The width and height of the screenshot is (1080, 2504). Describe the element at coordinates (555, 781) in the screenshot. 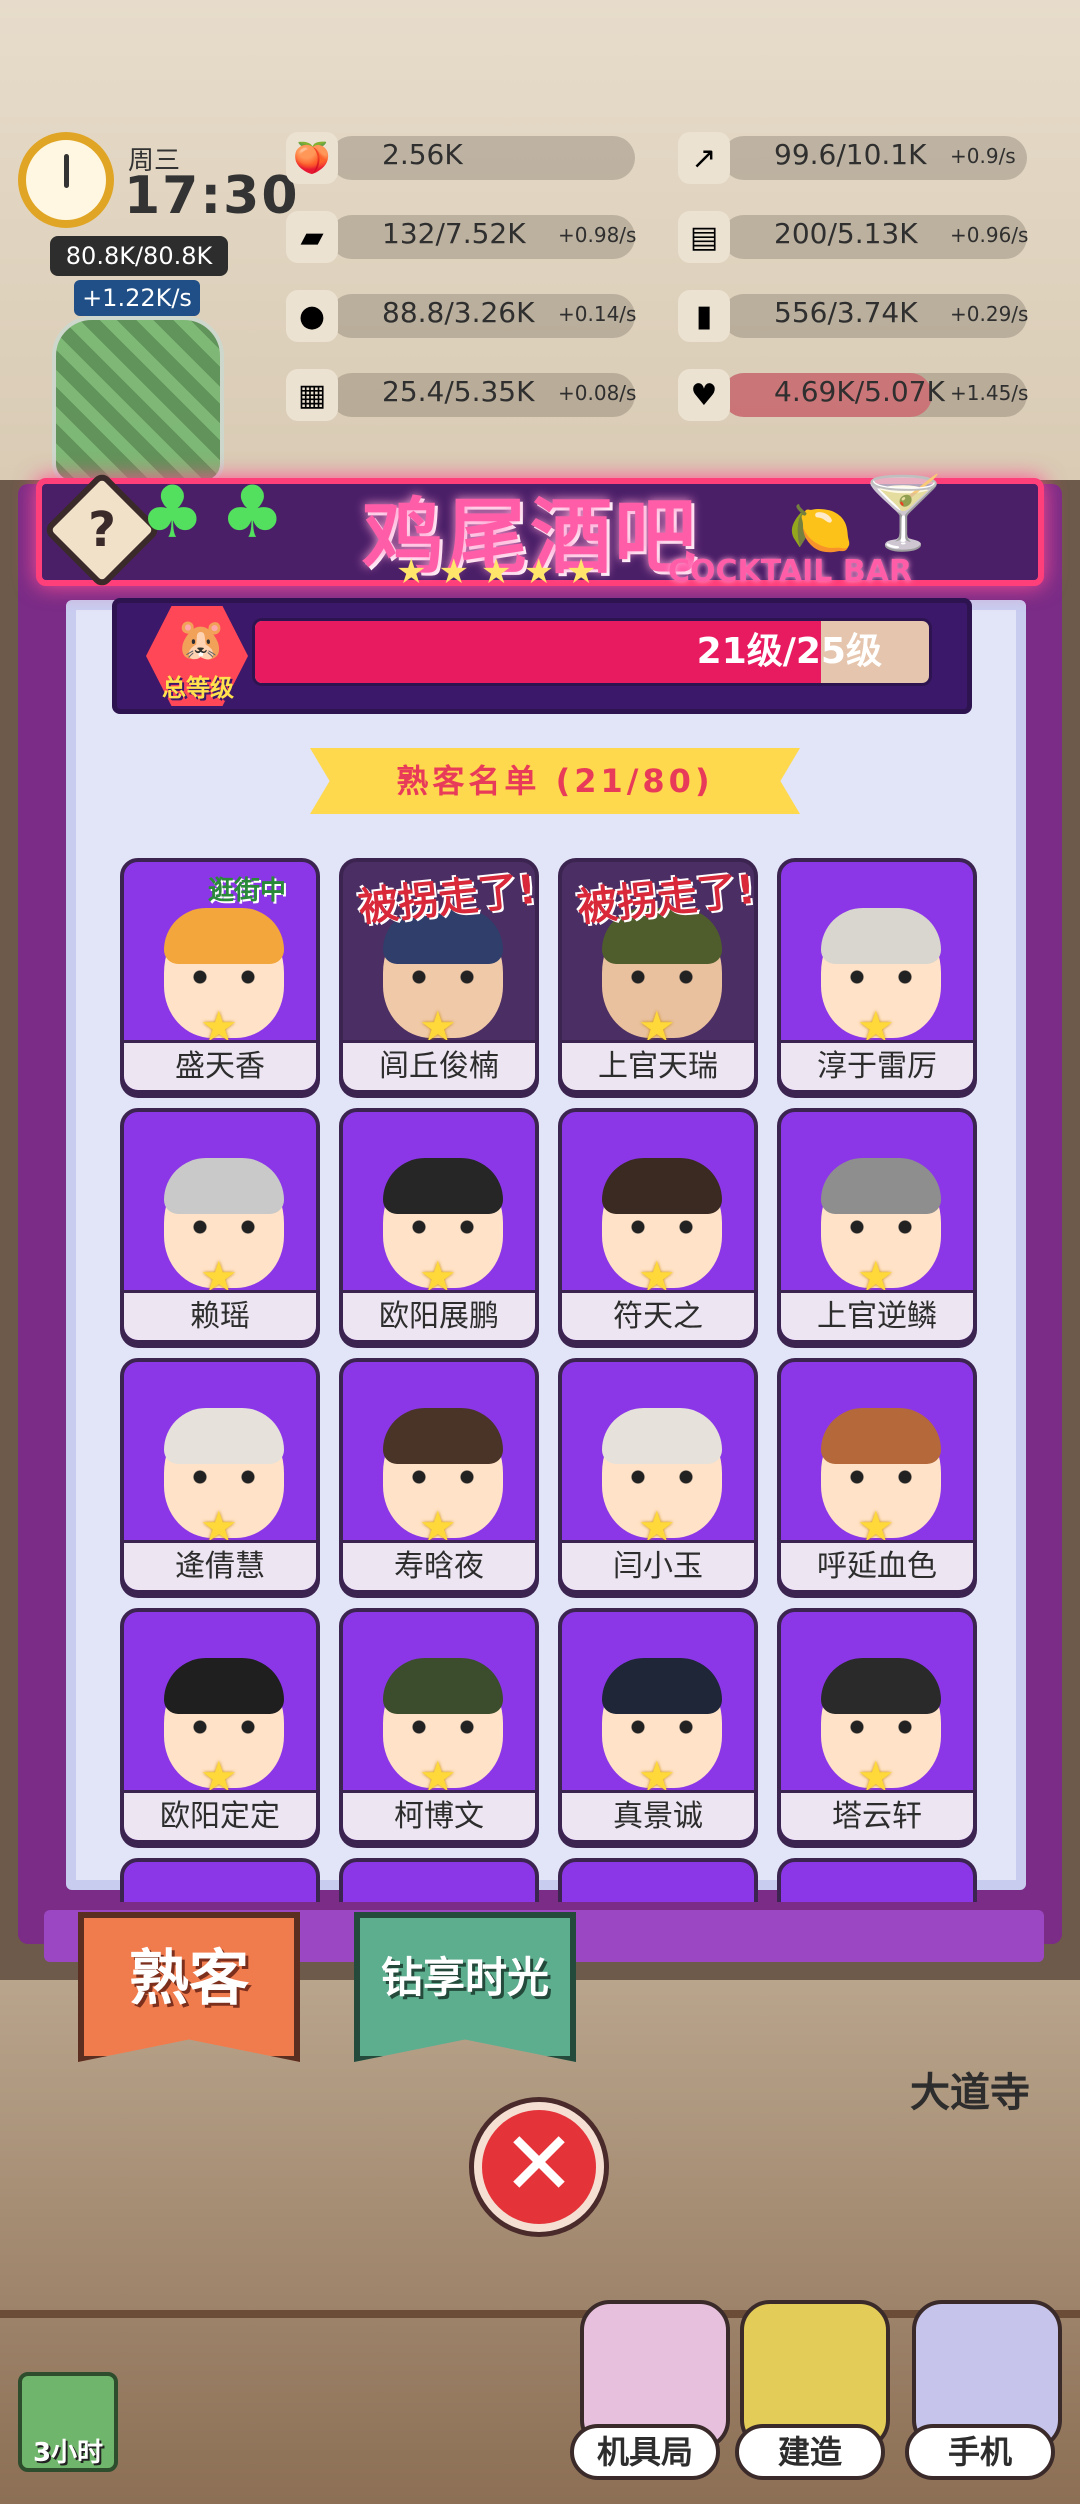

I see `list-title: 熟客名单 (21/80)` at that location.